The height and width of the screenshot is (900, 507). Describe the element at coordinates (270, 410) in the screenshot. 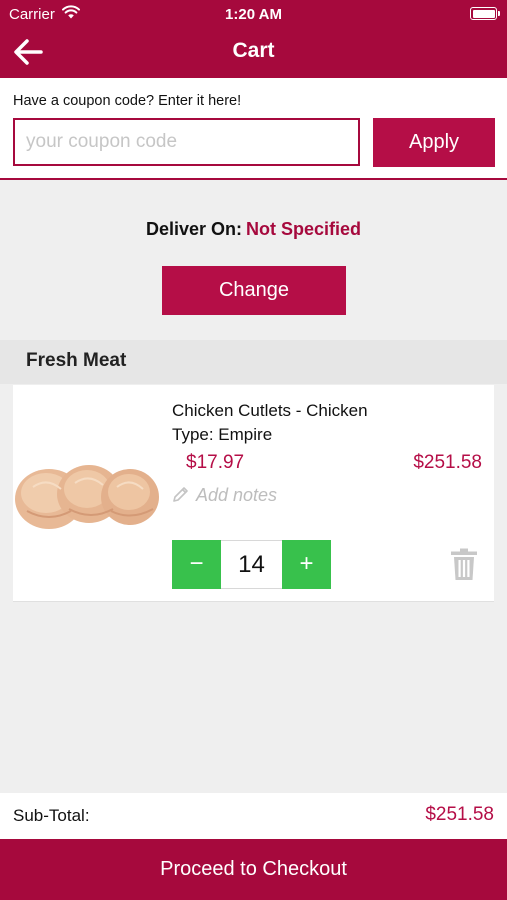

I see `product-name-line: Chicken Cutlets - Chicken` at that location.